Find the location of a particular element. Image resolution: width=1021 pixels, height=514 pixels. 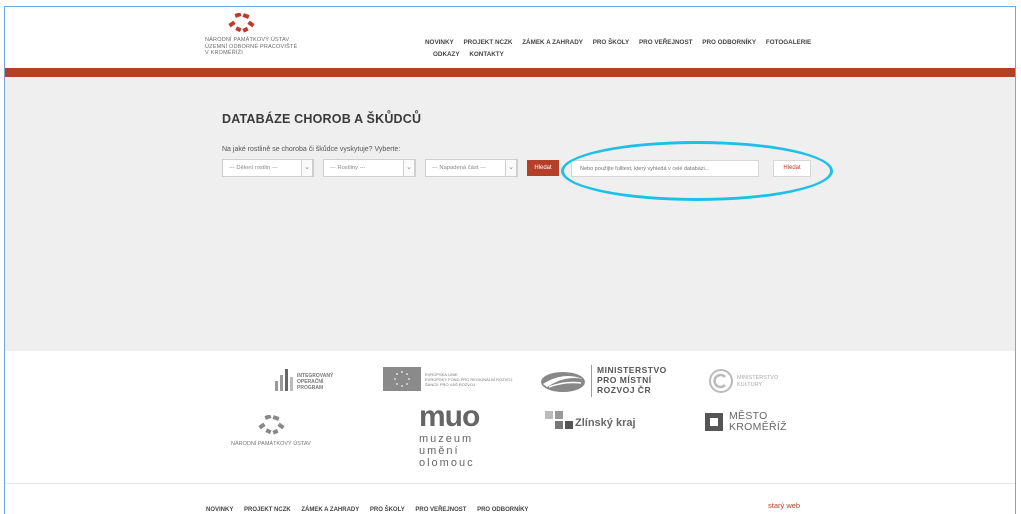

mmr-line-1: MINISTERSTVO is located at coordinates (632, 370).